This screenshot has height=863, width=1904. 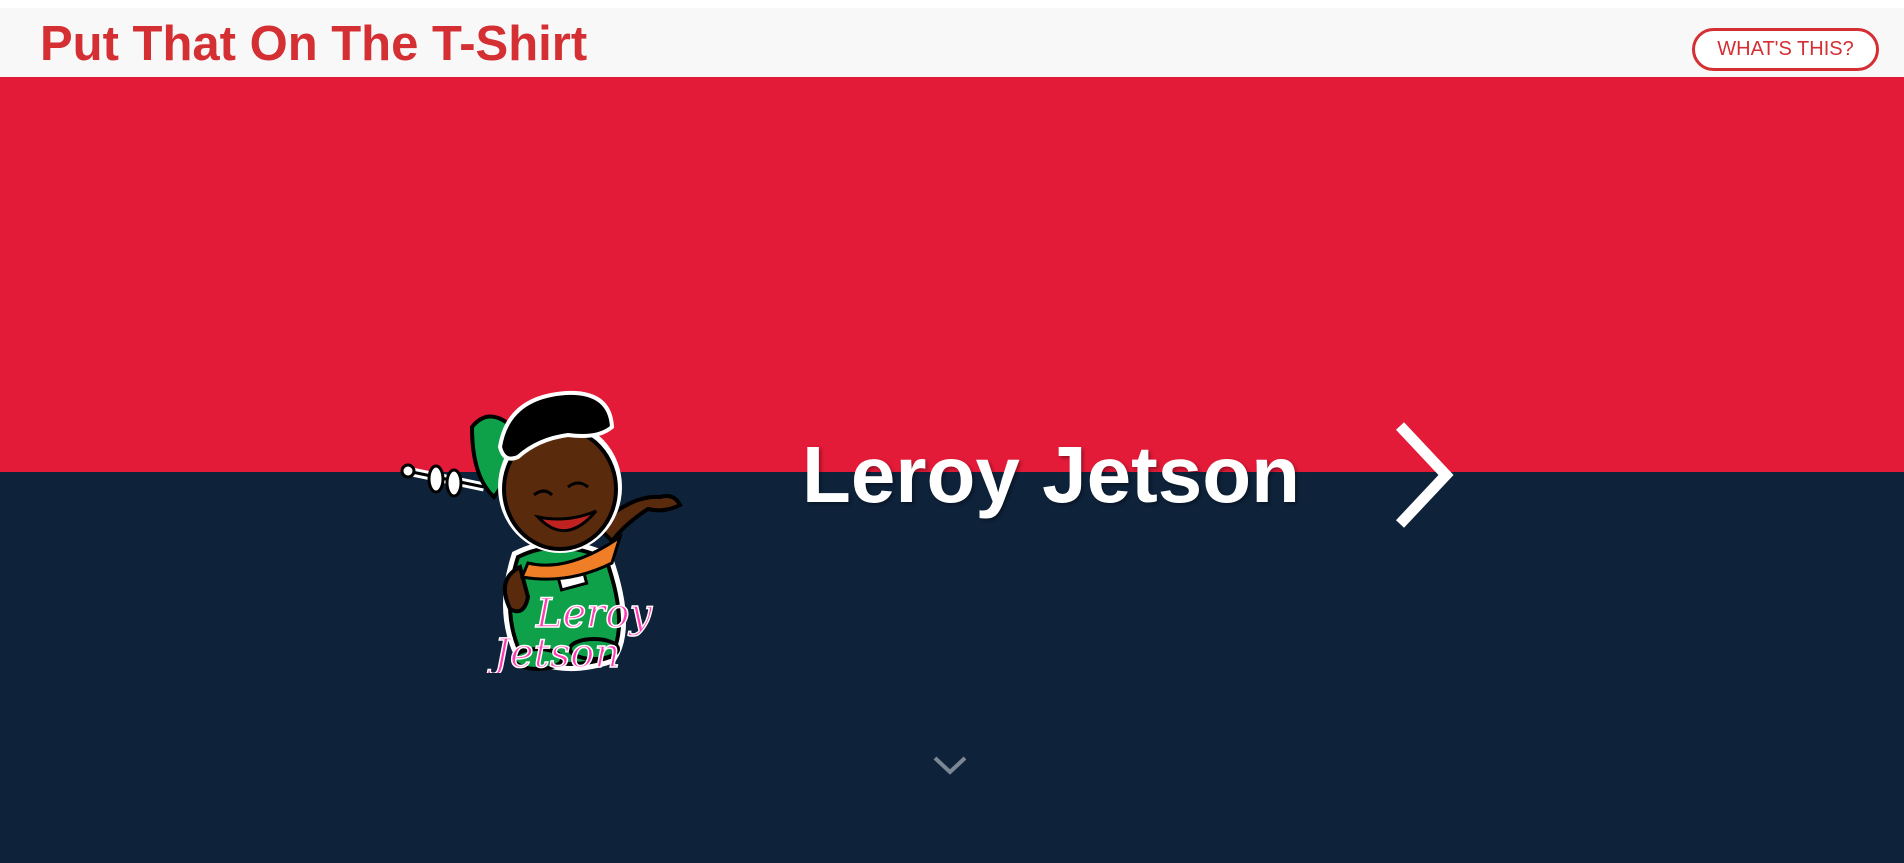 What do you see at coordinates (1785, 49) in the screenshot?
I see `whats-this-button: WHAT'S THIS?` at bounding box center [1785, 49].